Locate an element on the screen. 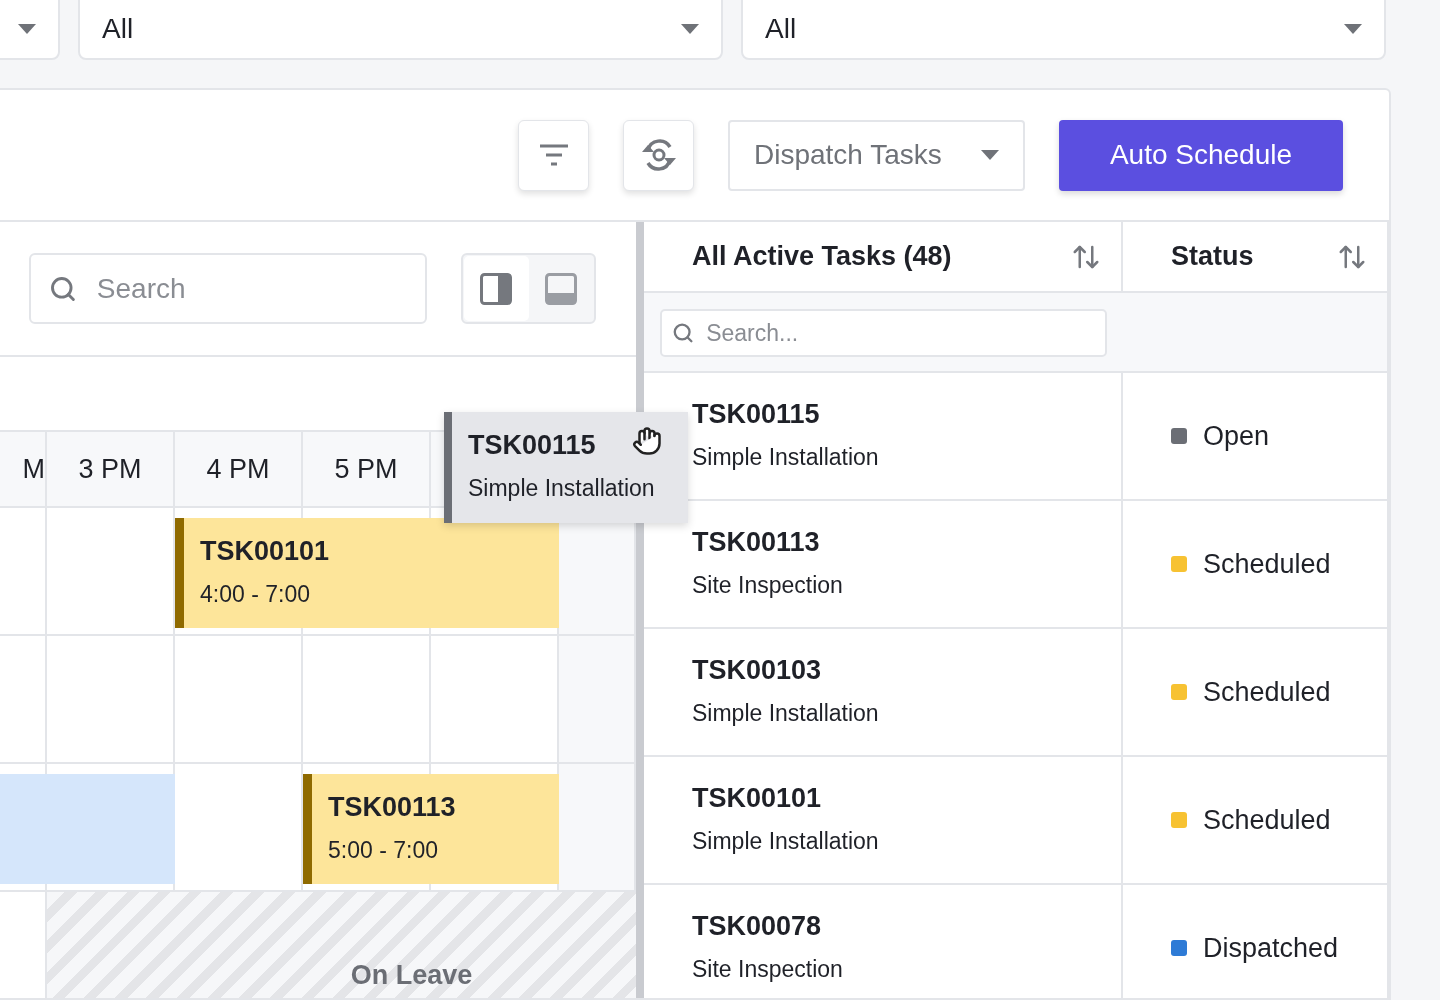 This screenshot has height=1000, width=1440. leave-label: On Leave is located at coordinates (411, 975).